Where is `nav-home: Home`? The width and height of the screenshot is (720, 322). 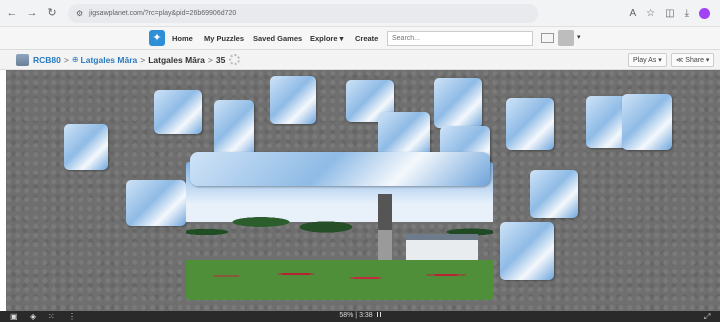
nav-home: Home is located at coordinates (182, 38).